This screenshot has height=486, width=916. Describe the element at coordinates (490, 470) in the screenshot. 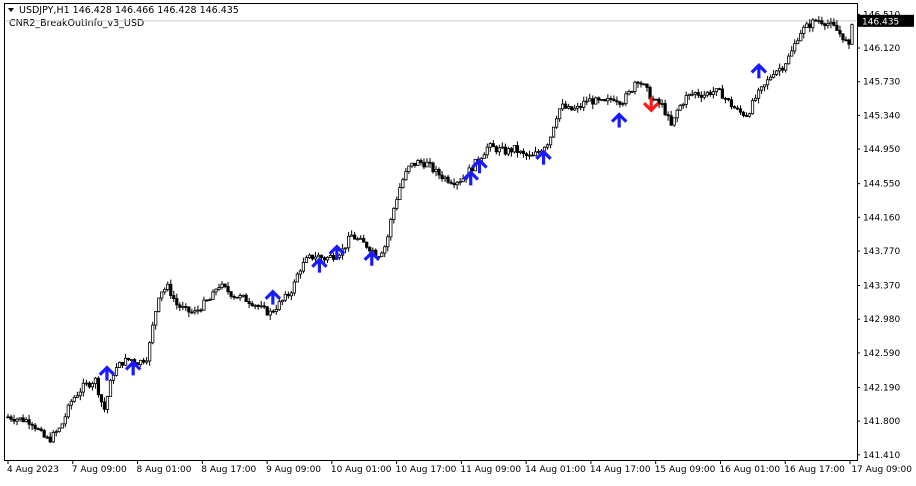

I see `time-tick-label: 11 Aug 09:00` at that location.